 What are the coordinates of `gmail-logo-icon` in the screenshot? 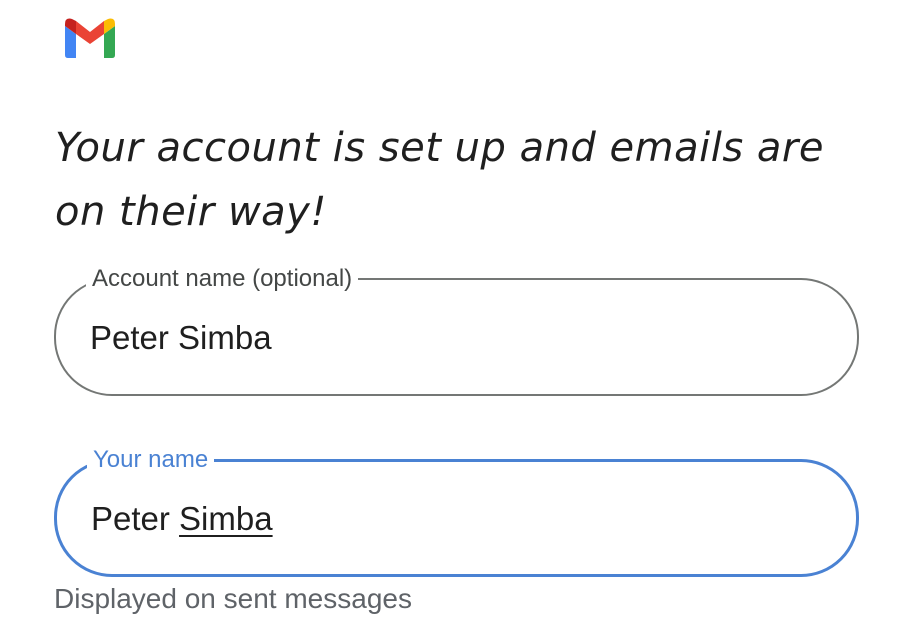 It's located at (90, 38).